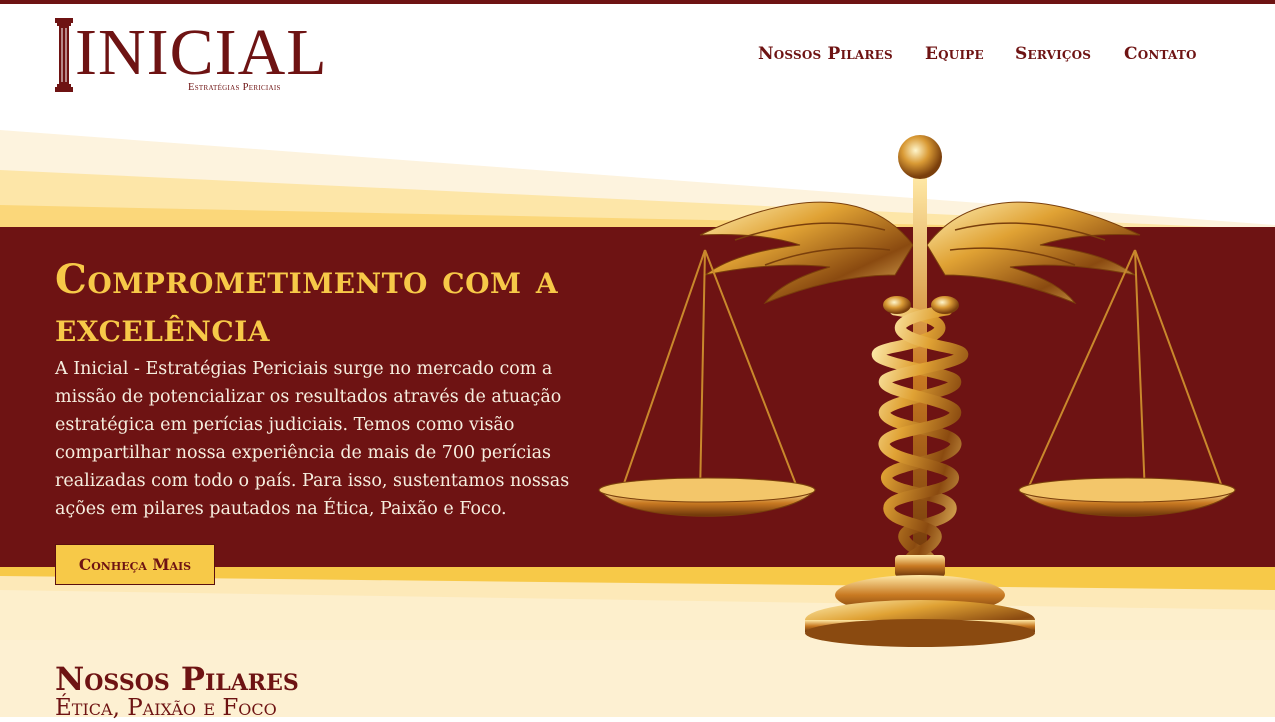  I want to click on hero-title: Comprometimento com a excelência, so click(307, 303).